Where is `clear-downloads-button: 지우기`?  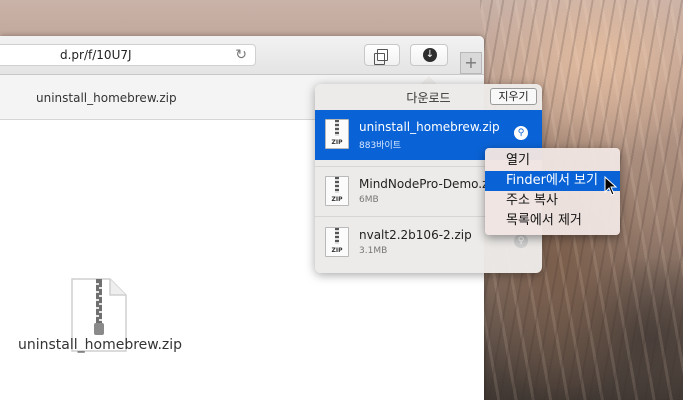 clear-downloads-button: 지우기 is located at coordinates (513, 96).